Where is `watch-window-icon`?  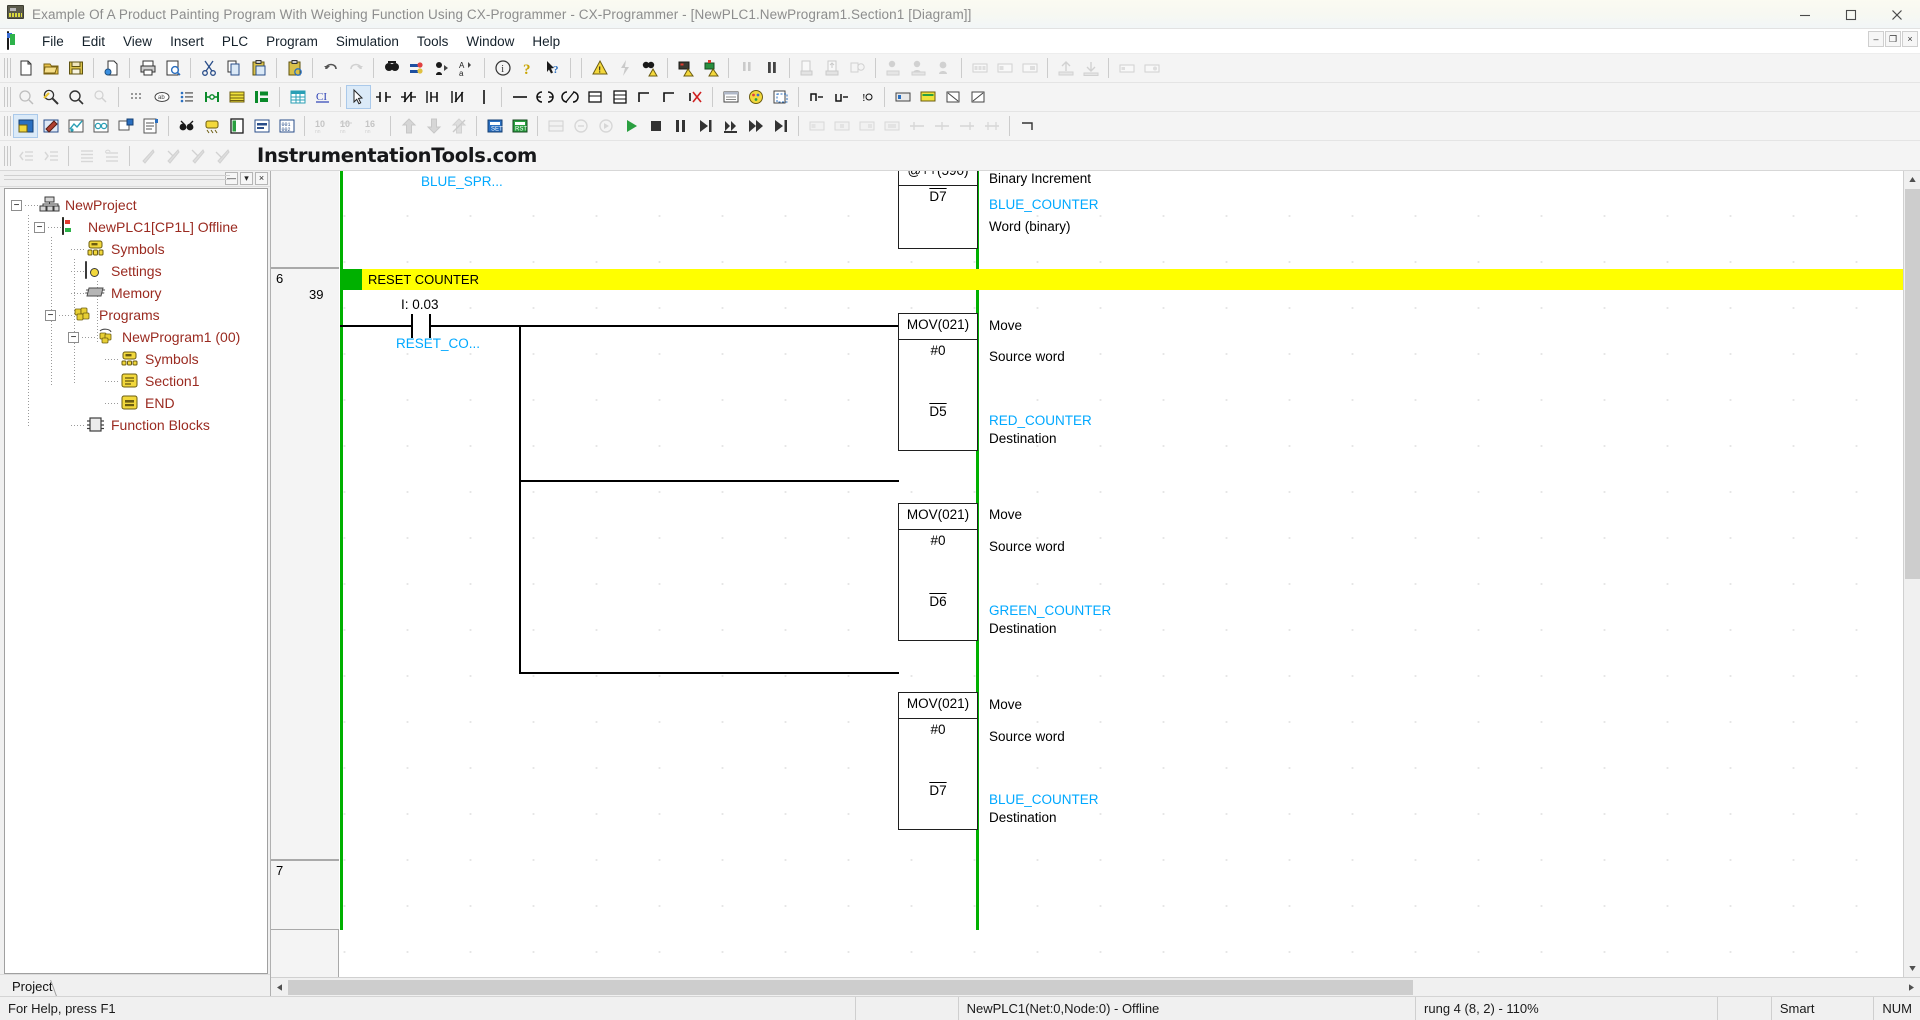 watch-window-icon is located at coordinates (730, 97).